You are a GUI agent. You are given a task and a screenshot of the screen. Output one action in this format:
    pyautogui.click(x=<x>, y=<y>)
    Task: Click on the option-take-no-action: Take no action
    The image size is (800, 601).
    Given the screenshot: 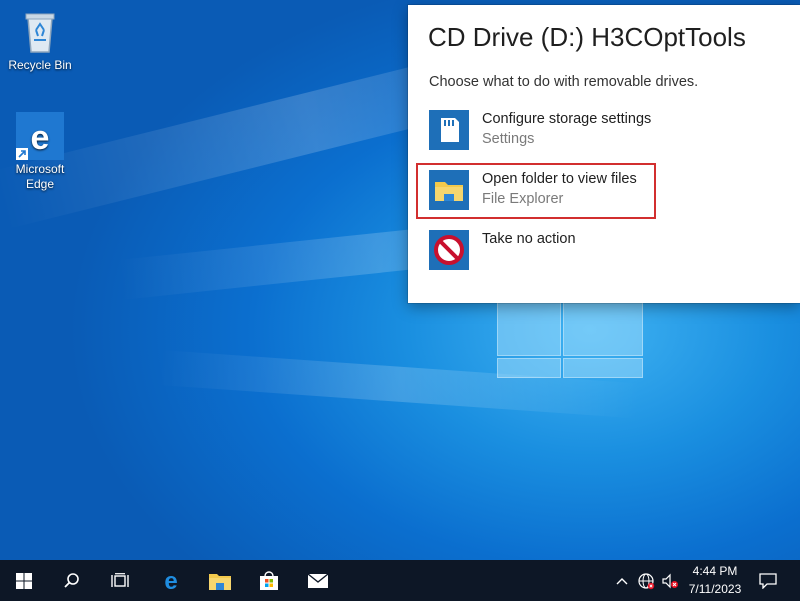 What is the action you would take?
    pyautogui.click(x=536, y=251)
    